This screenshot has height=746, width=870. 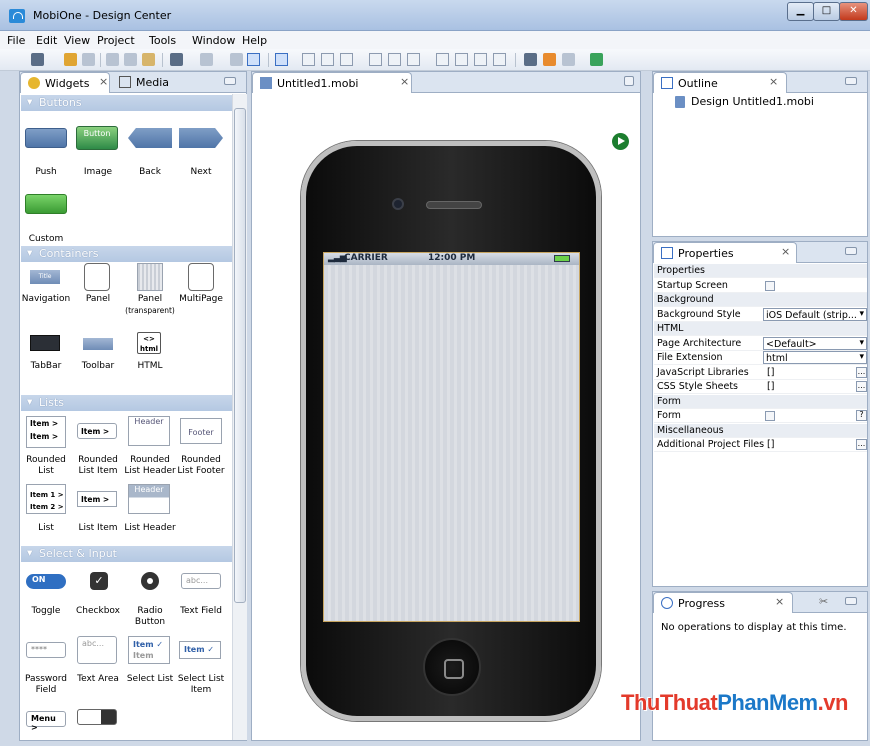 What do you see at coordinates (254, 40) in the screenshot?
I see `menu-help: Help` at bounding box center [254, 40].